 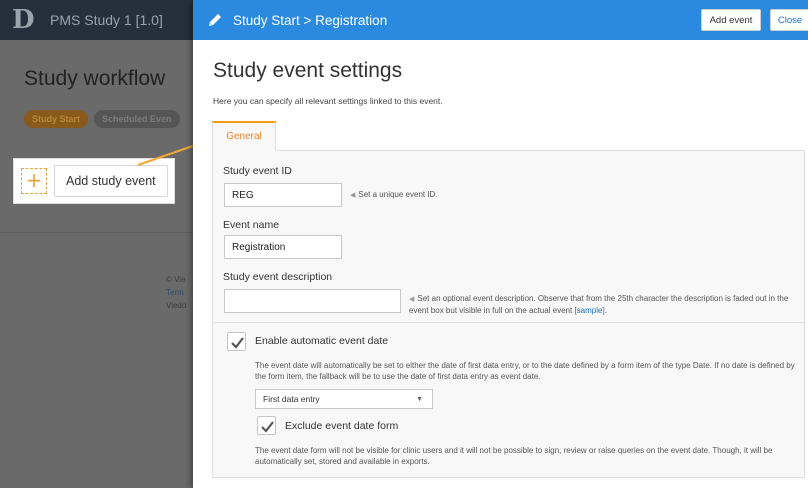 What do you see at coordinates (731, 20) in the screenshot?
I see `add-event-button: Add event` at bounding box center [731, 20].